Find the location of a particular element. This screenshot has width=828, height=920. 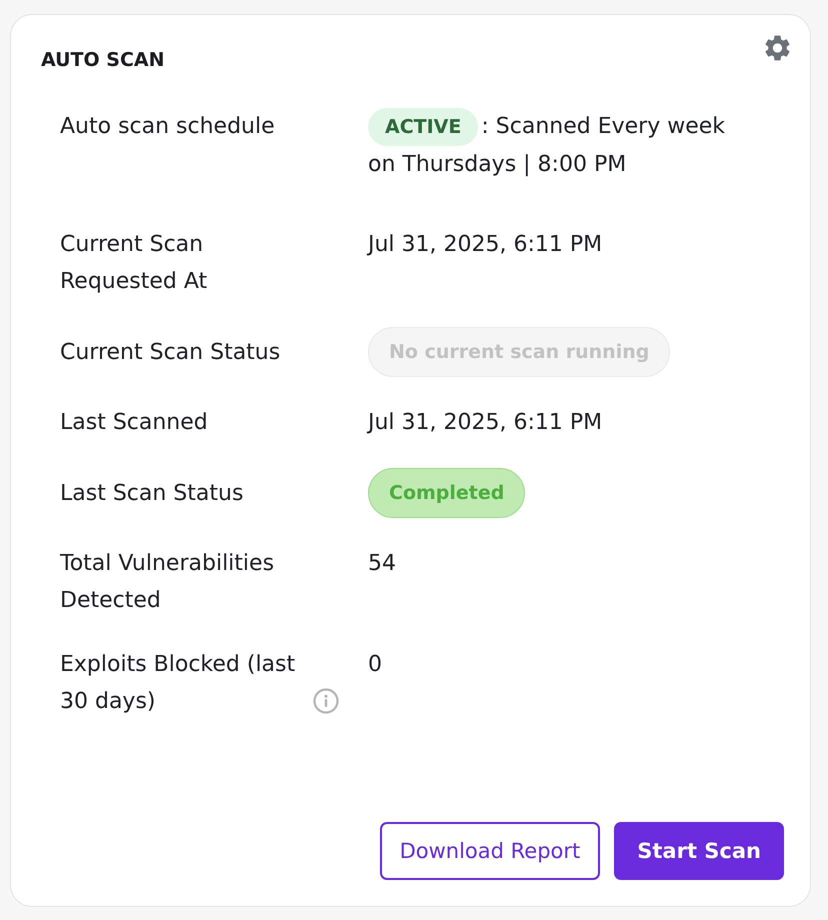

status-pill: Completed is located at coordinates (447, 493).